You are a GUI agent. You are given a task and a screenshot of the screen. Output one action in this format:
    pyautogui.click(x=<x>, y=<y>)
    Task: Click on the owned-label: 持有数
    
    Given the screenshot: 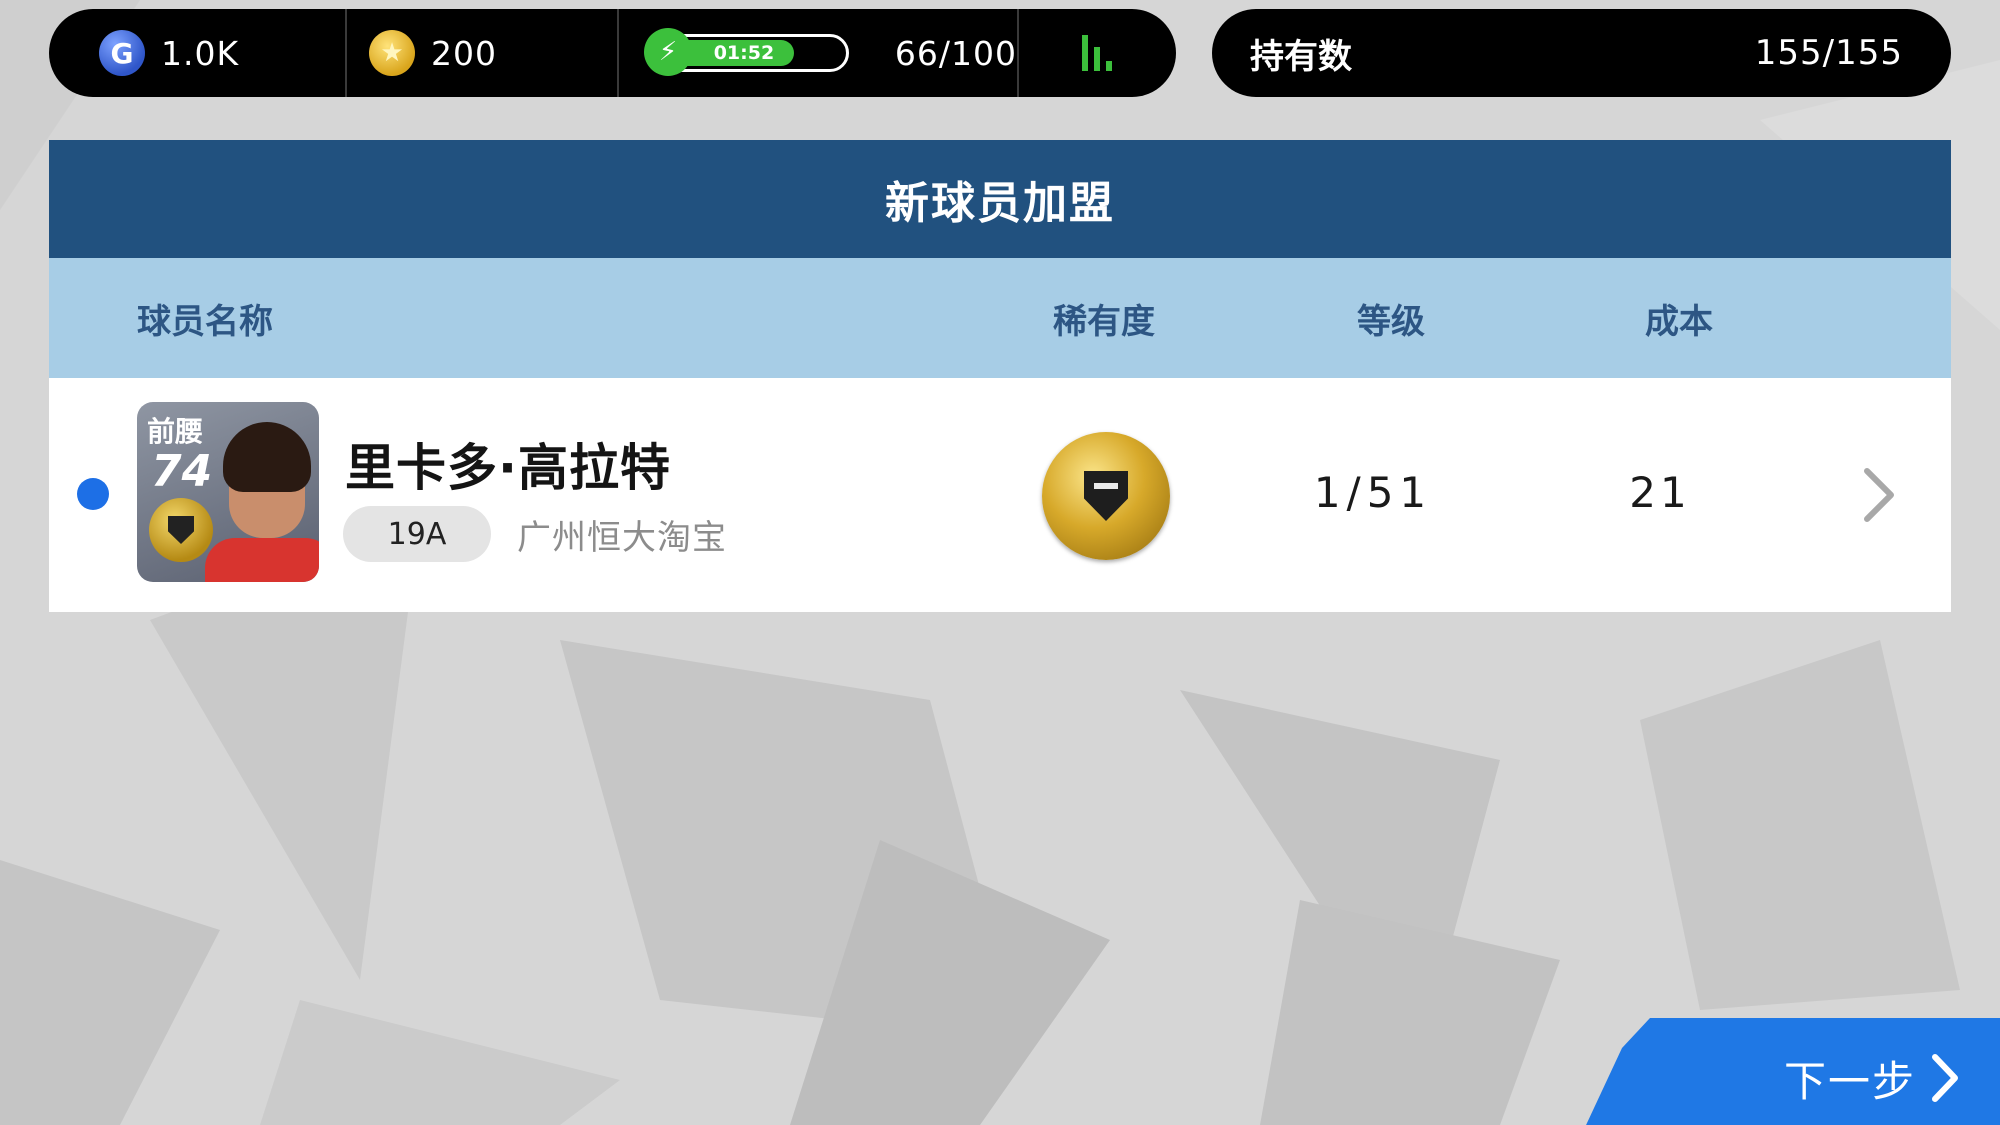 What is the action you would take?
    pyautogui.click(x=1301, y=56)
    